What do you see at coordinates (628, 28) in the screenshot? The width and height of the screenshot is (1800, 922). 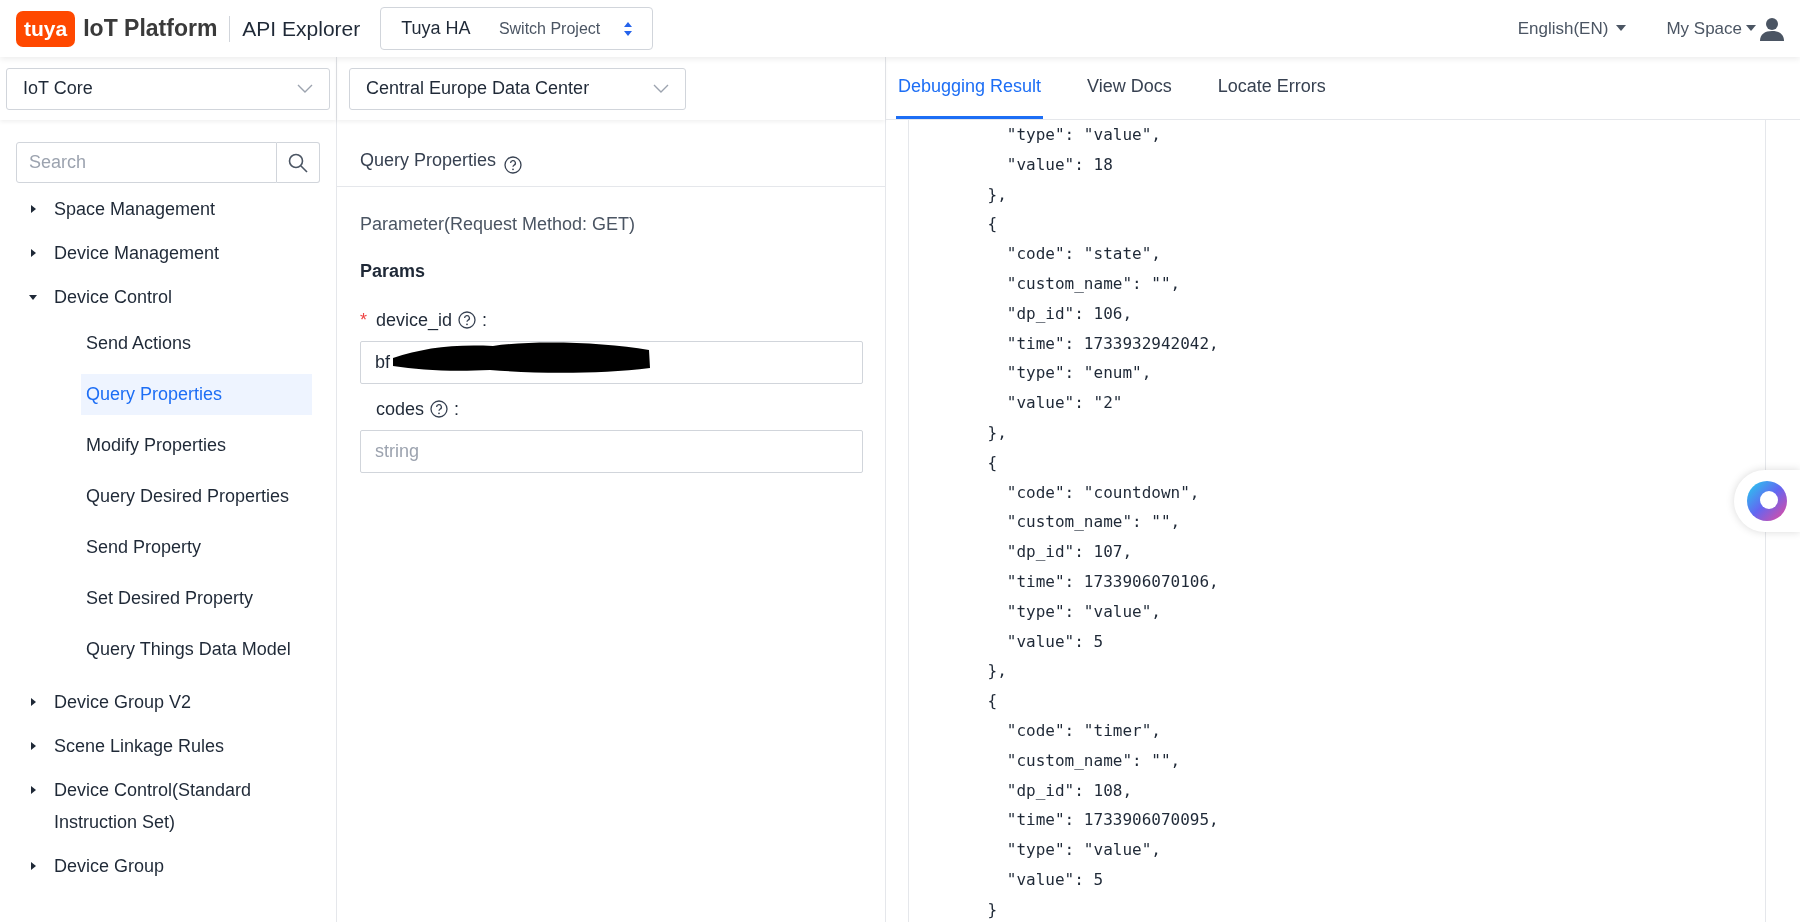 I see `sort-icon` at bounding box center [628, 28].